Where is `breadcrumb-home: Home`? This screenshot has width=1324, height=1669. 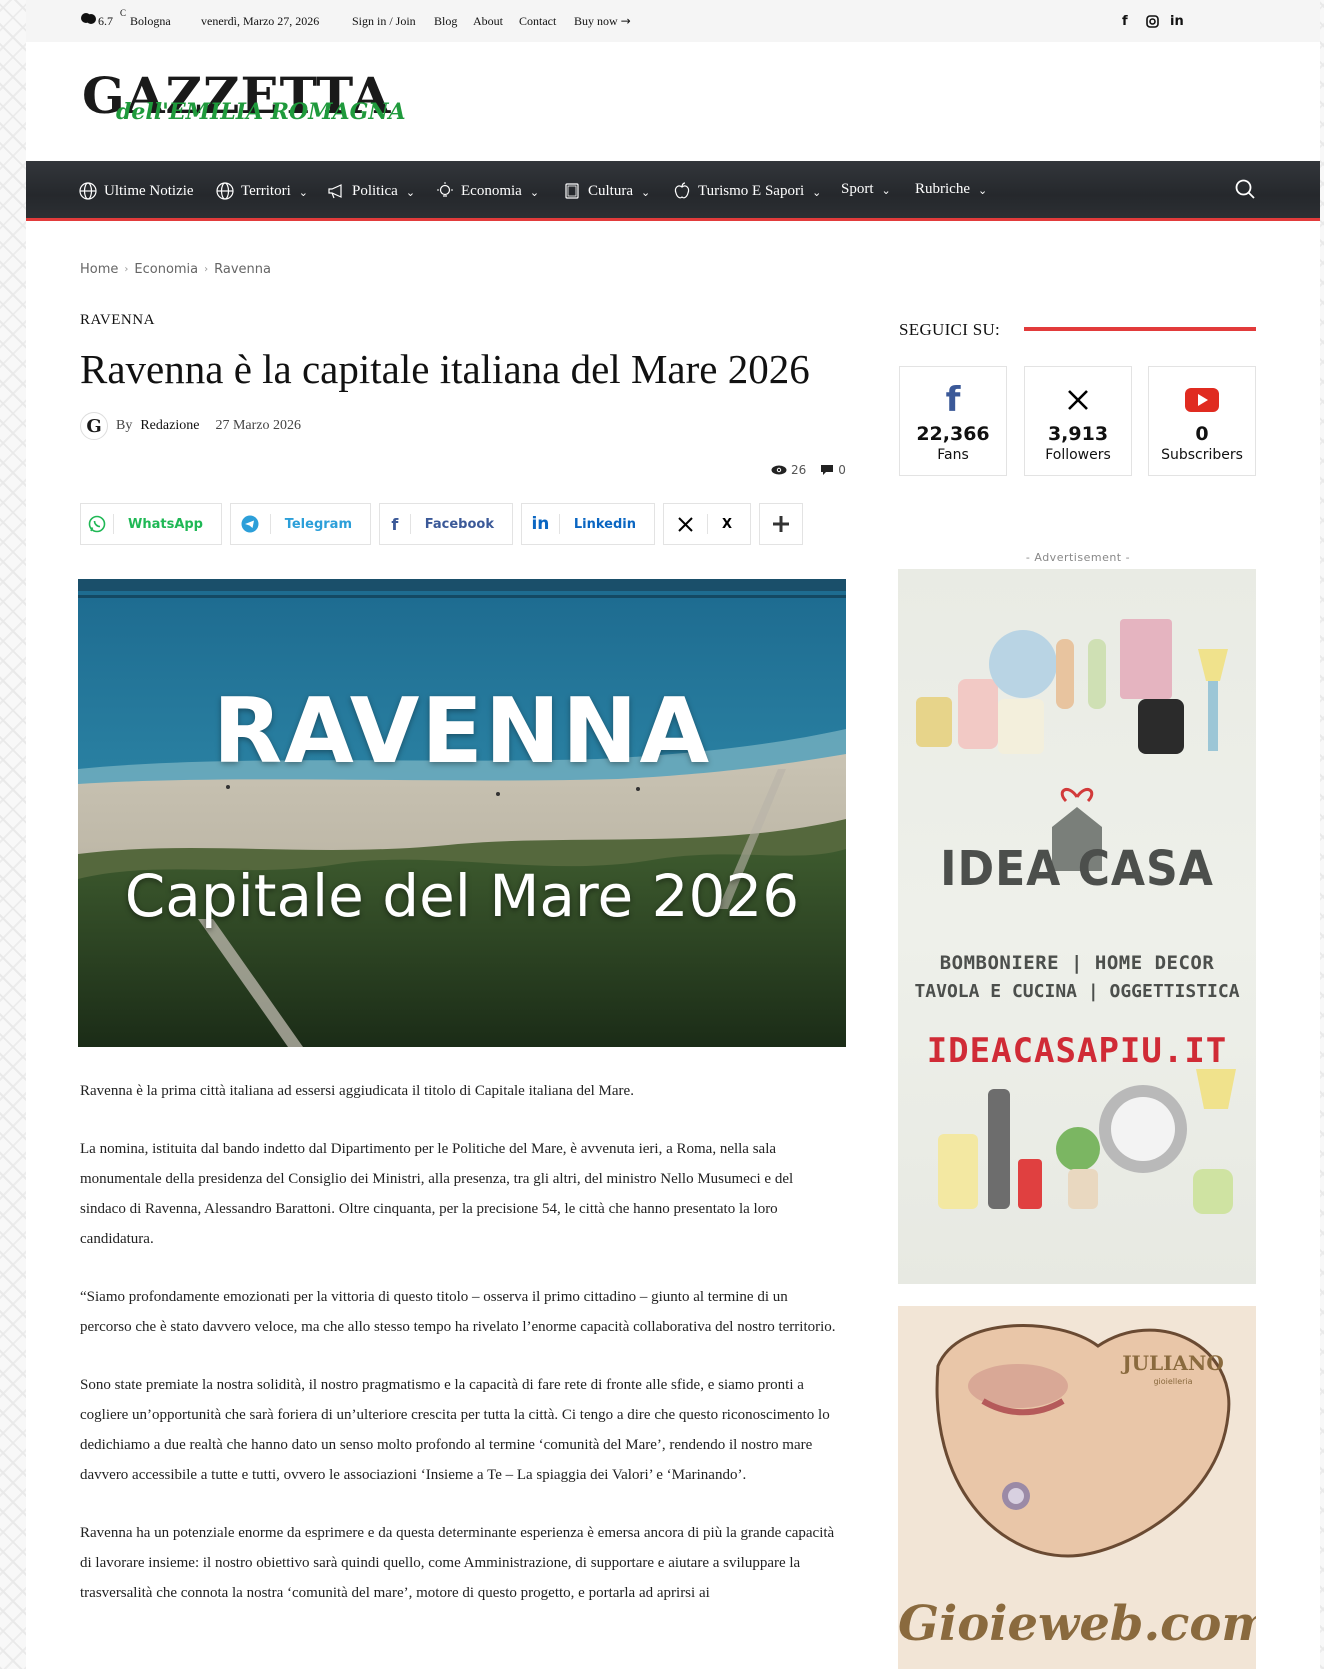 breadcrumb-home: Home is located at coordinates (99, 269).